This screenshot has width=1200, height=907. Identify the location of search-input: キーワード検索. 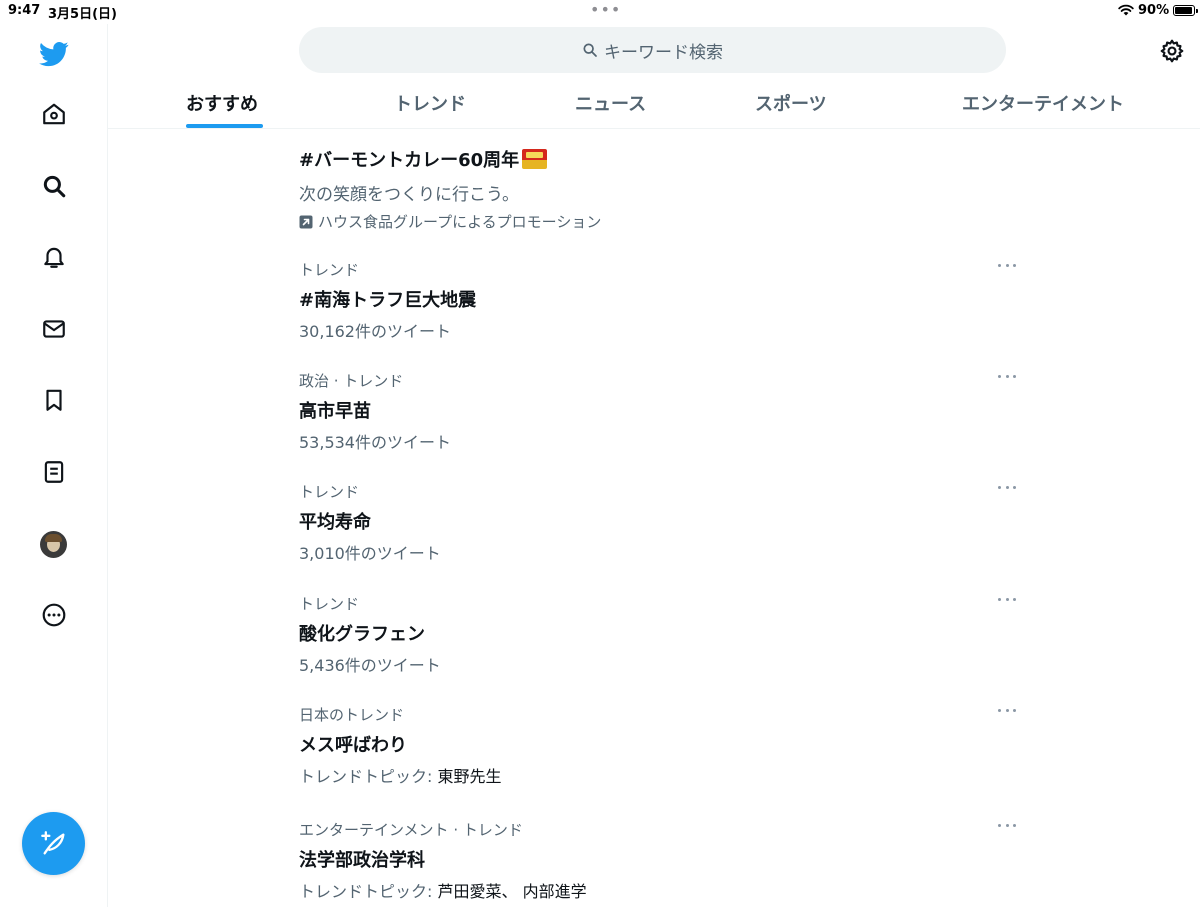
(652, 50).